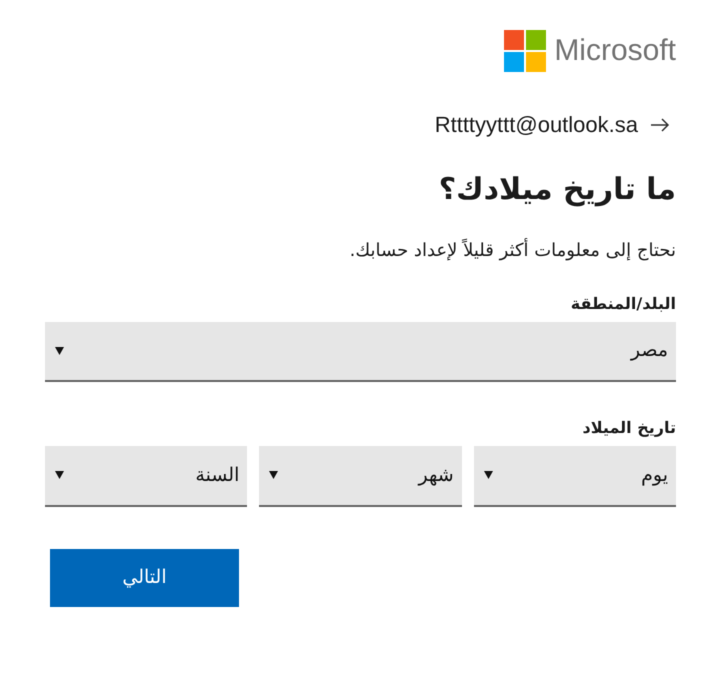 The image size is (720, 677). Describe the element at coordinates (360, 352) in the screenshot. I see `country-select: مصر` at that location.